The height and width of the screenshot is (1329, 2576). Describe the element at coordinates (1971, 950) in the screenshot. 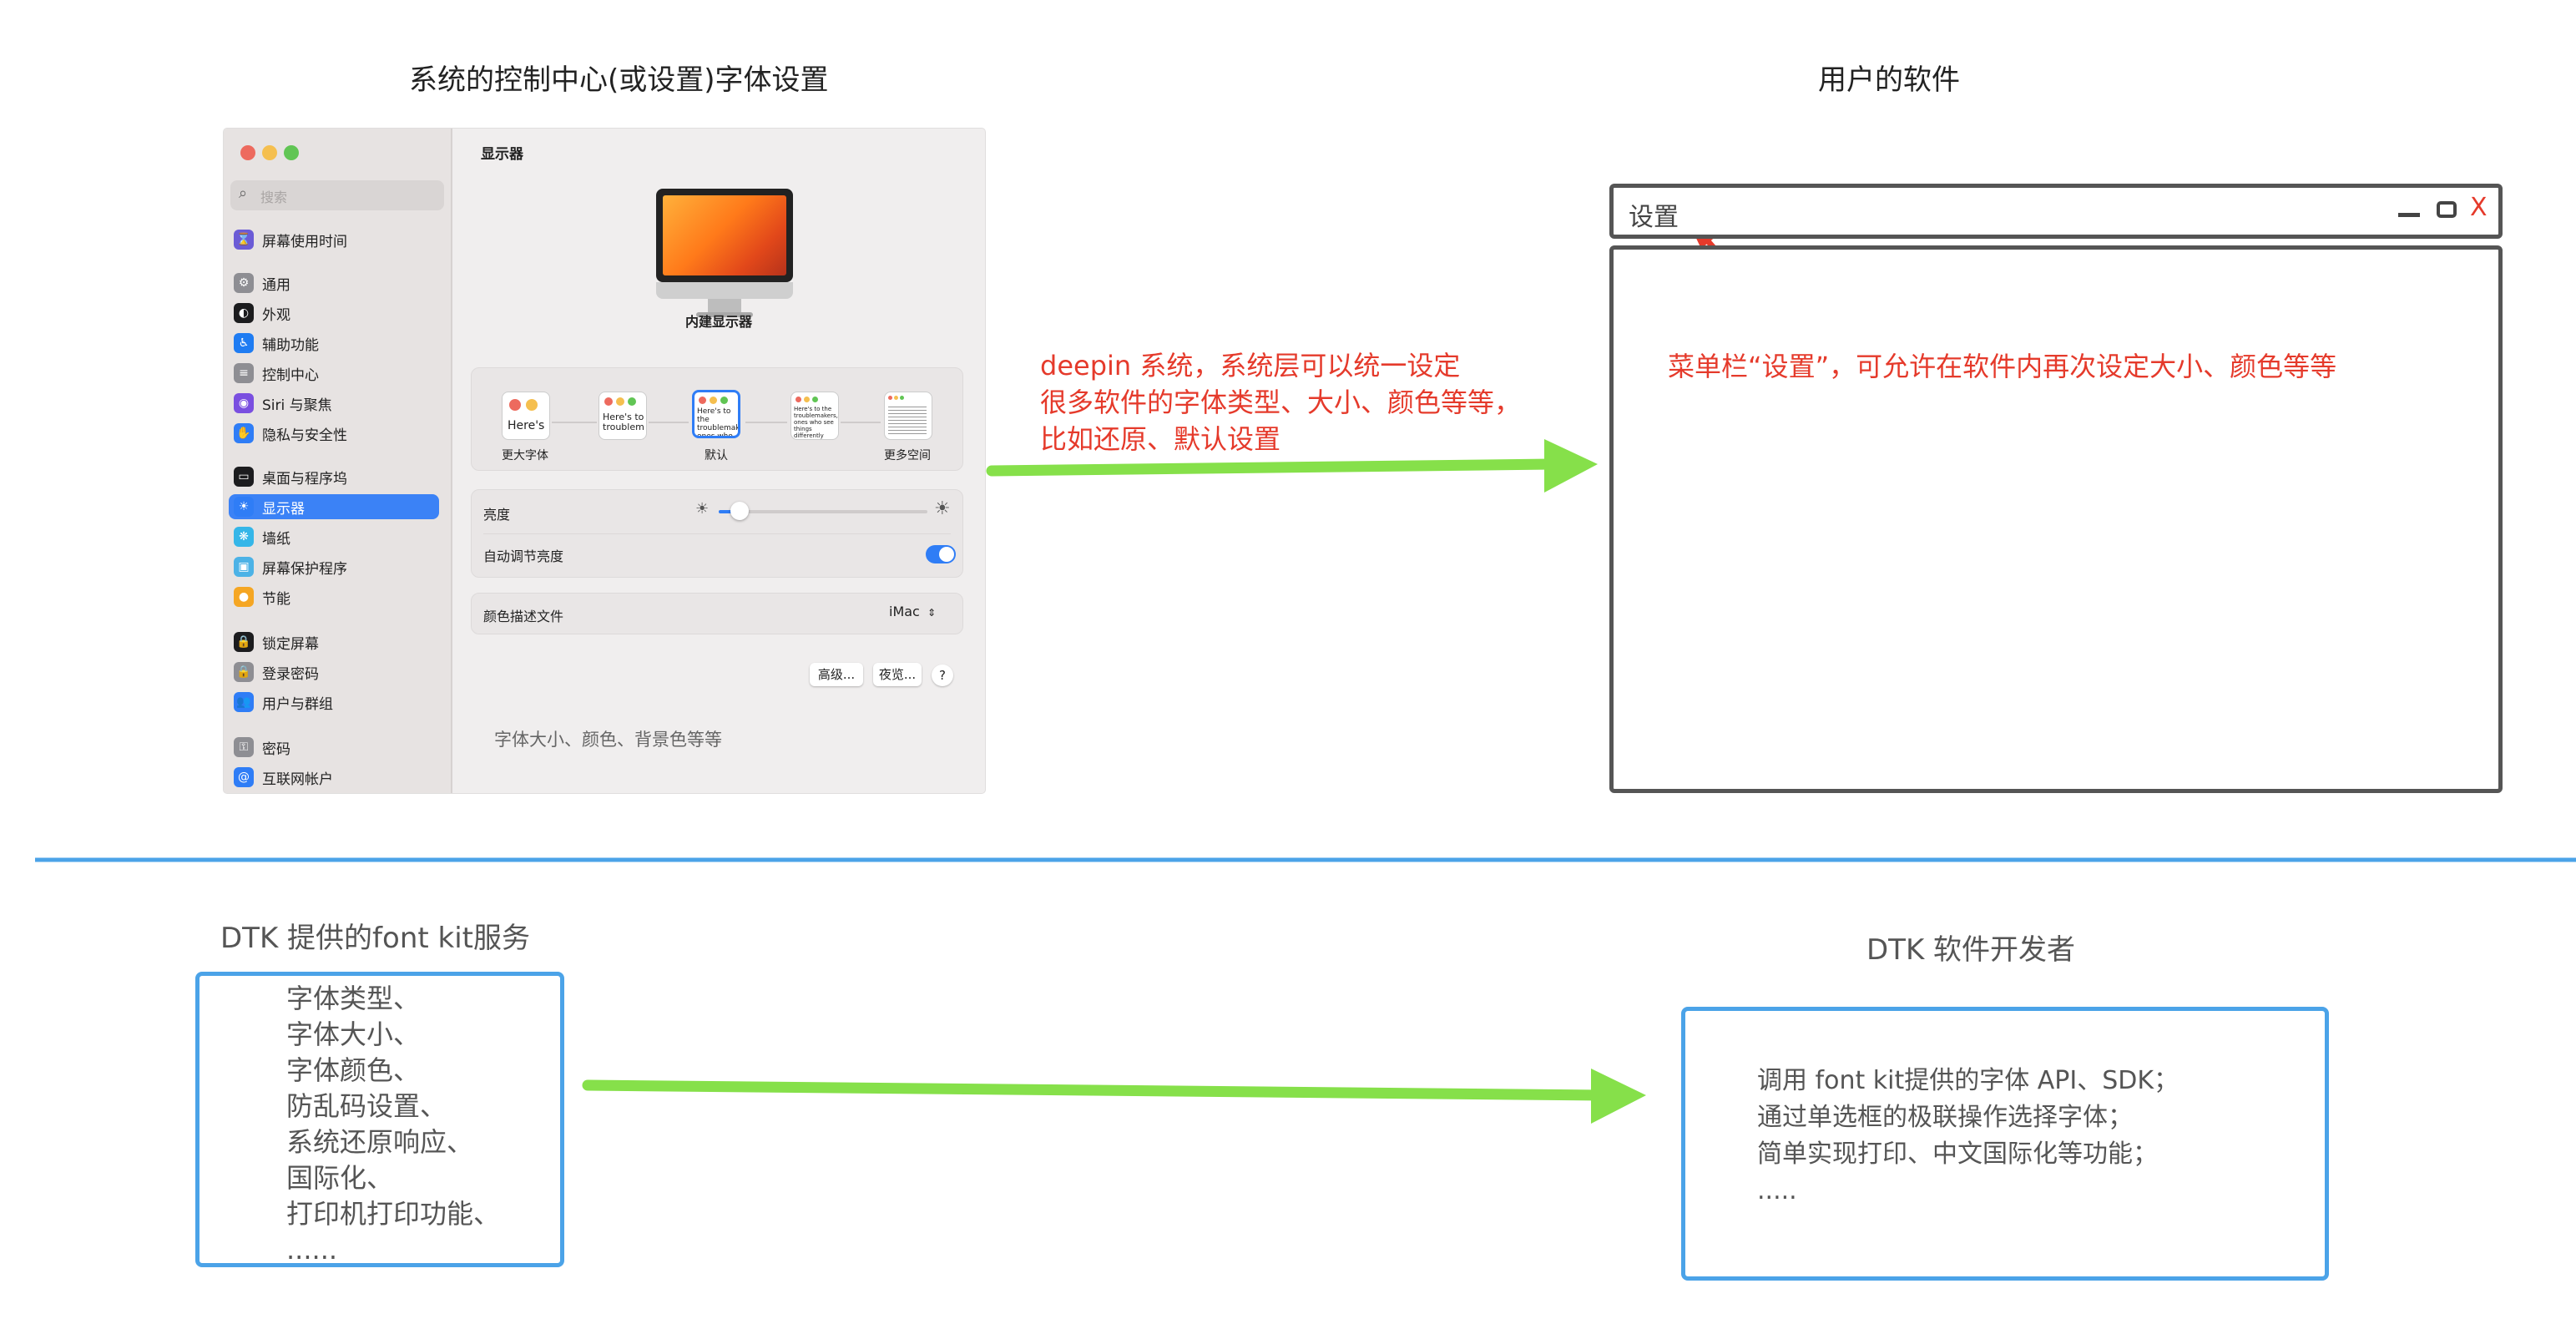

I see `dtk-developer-title: DTK 软件开发者` at that location.